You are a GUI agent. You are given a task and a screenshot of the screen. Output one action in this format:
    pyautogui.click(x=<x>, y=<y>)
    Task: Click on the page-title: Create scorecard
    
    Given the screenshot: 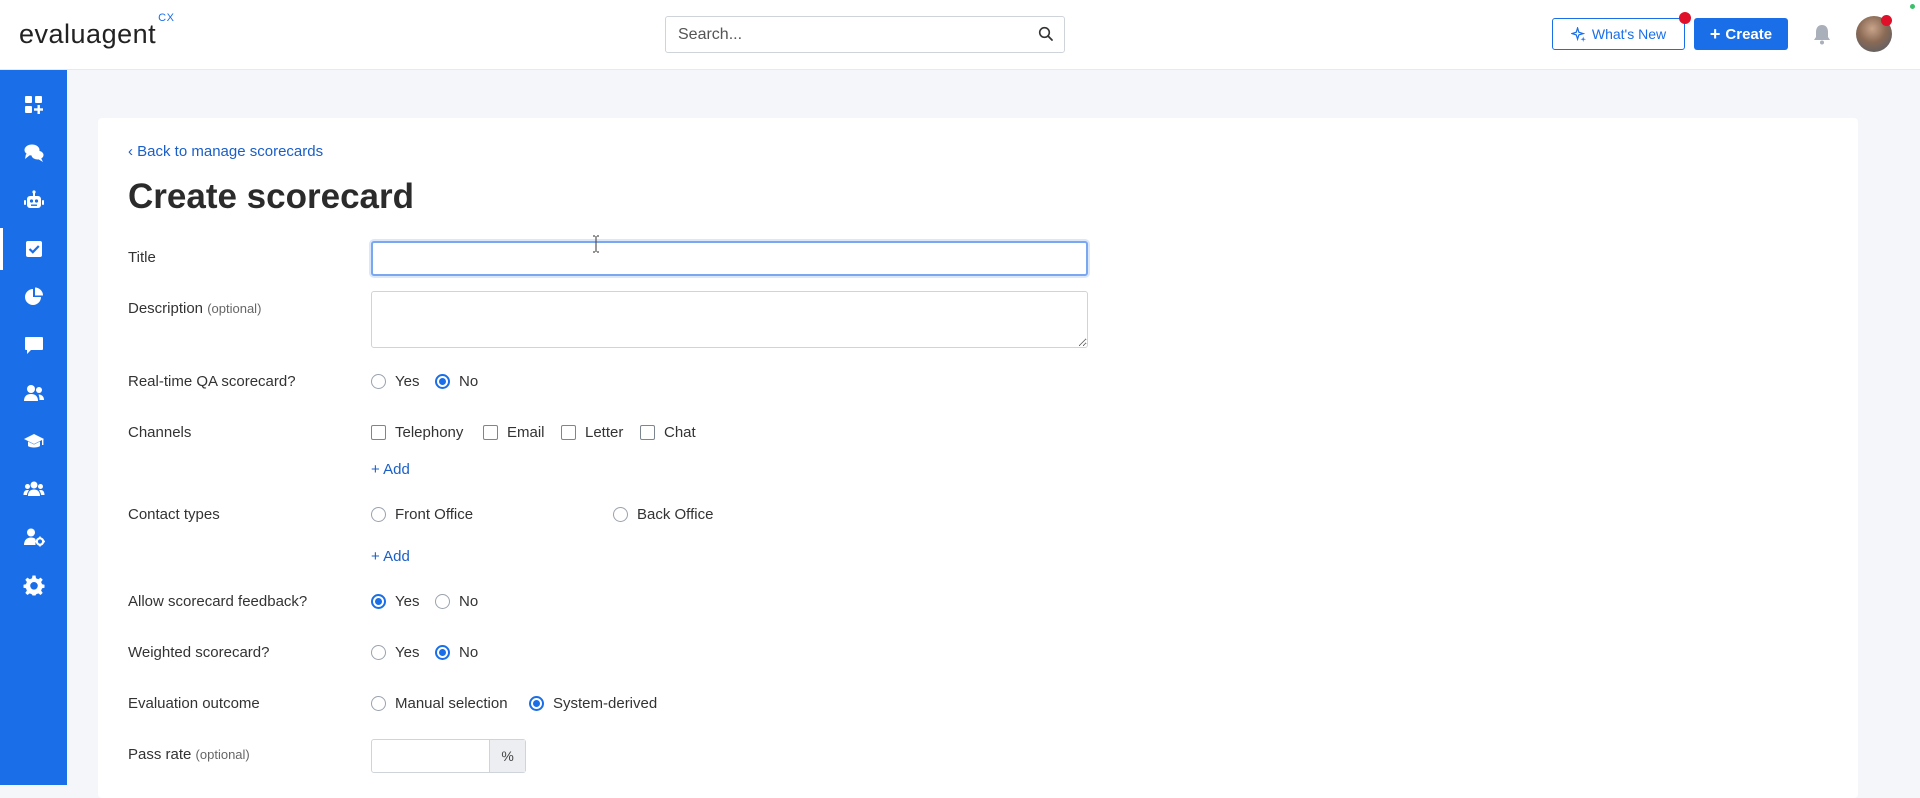 What is the action you would take?
    pyautogui.click(x=271, y=196)
    